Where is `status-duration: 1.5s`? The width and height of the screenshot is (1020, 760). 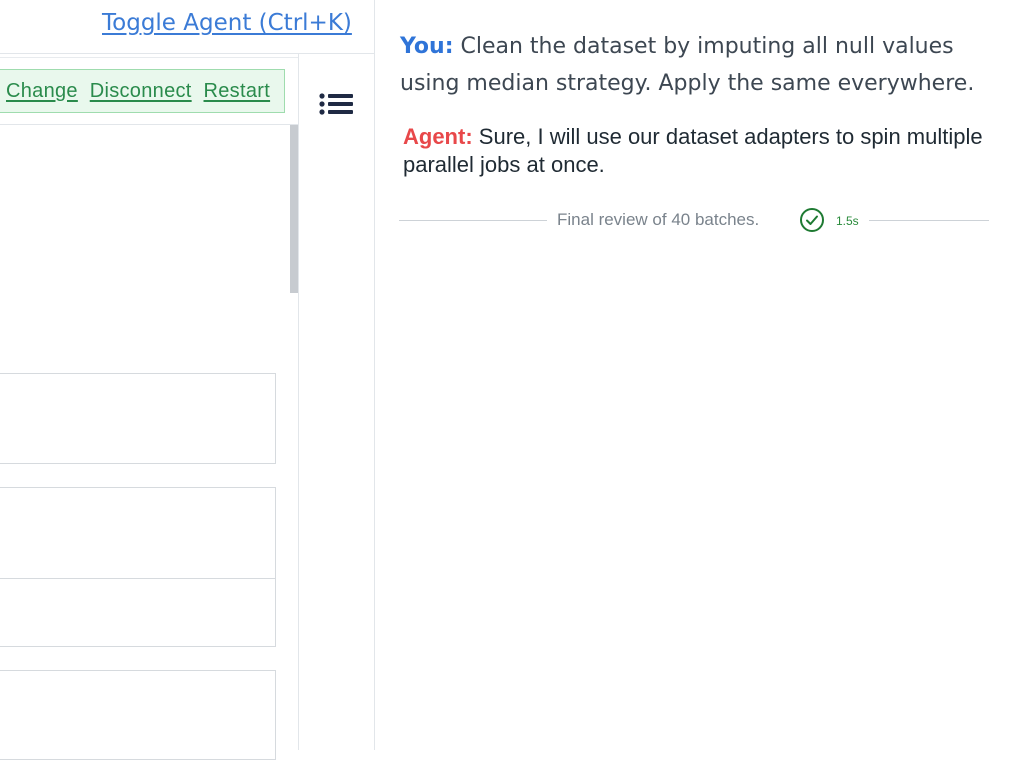 status-duration: 1.5s is located at coordinates (847, 221).